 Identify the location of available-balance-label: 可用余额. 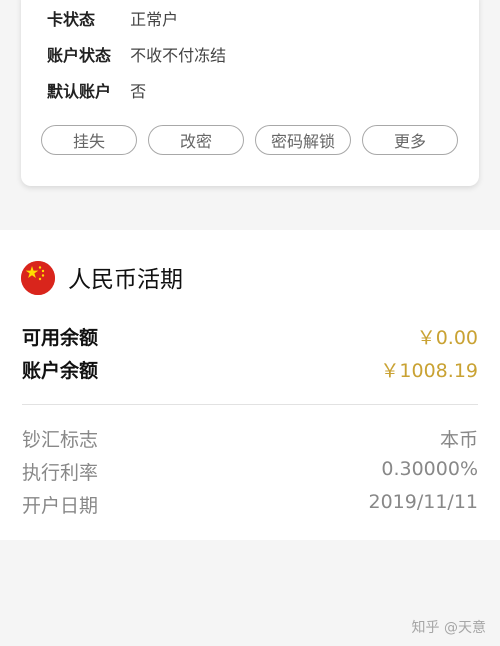
(60, 338).